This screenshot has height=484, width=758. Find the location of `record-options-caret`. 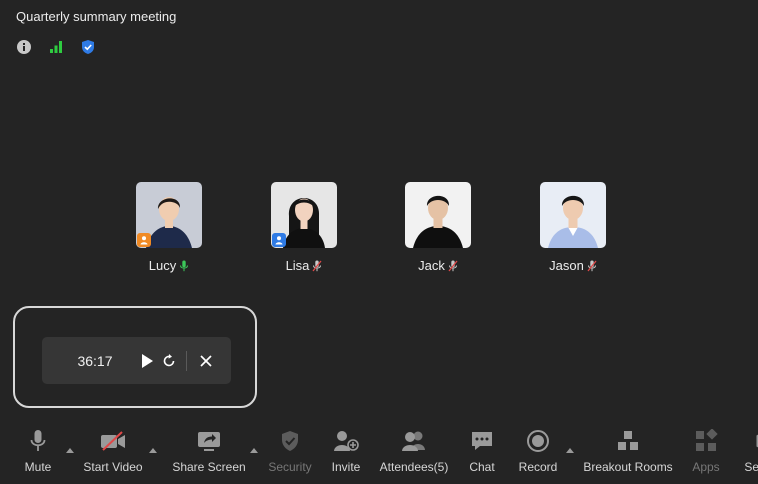

record-options-caret is located at coordinates (570, 450).